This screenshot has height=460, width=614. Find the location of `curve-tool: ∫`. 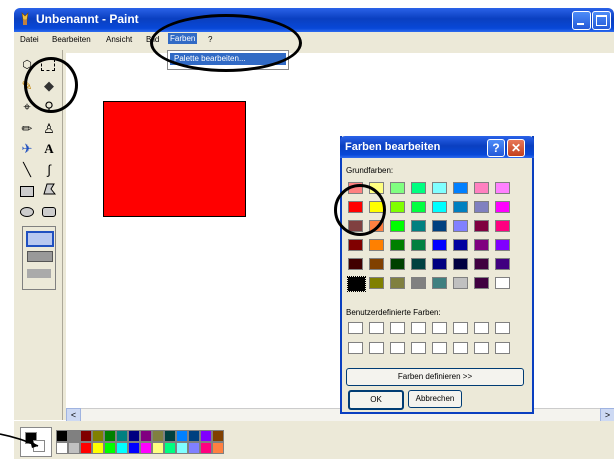

curve-tool: ∫ is located at coordinates (49, 170).